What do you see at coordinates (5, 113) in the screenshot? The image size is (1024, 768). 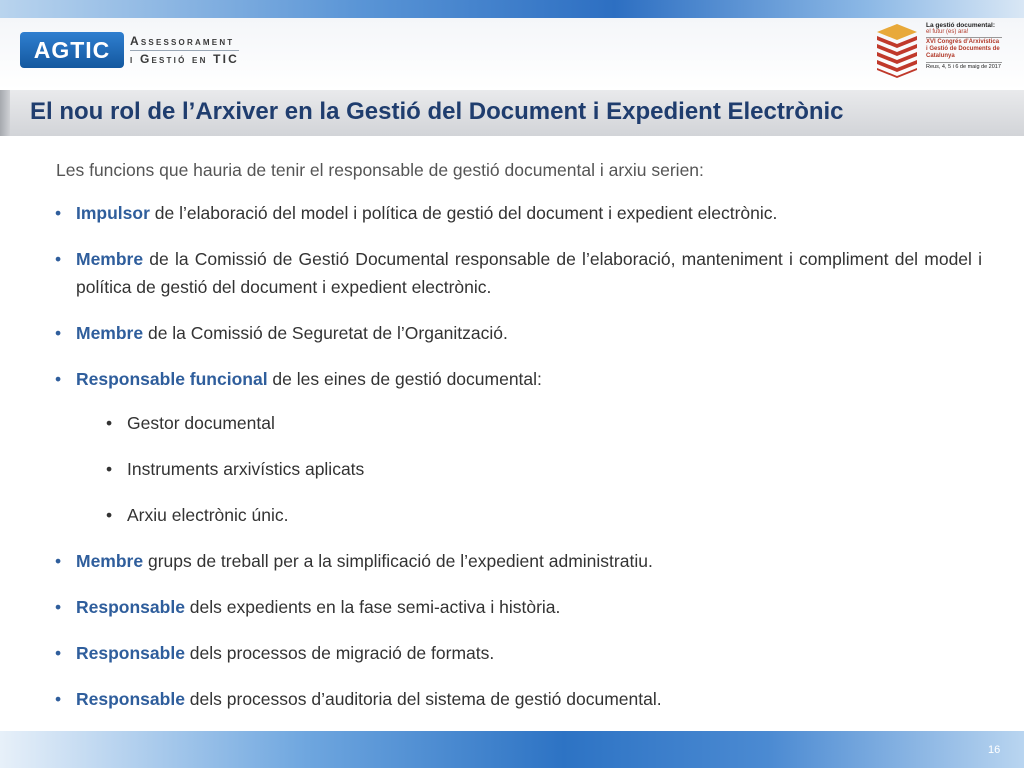 I see `title-accent` at bounding box center [5, 113].